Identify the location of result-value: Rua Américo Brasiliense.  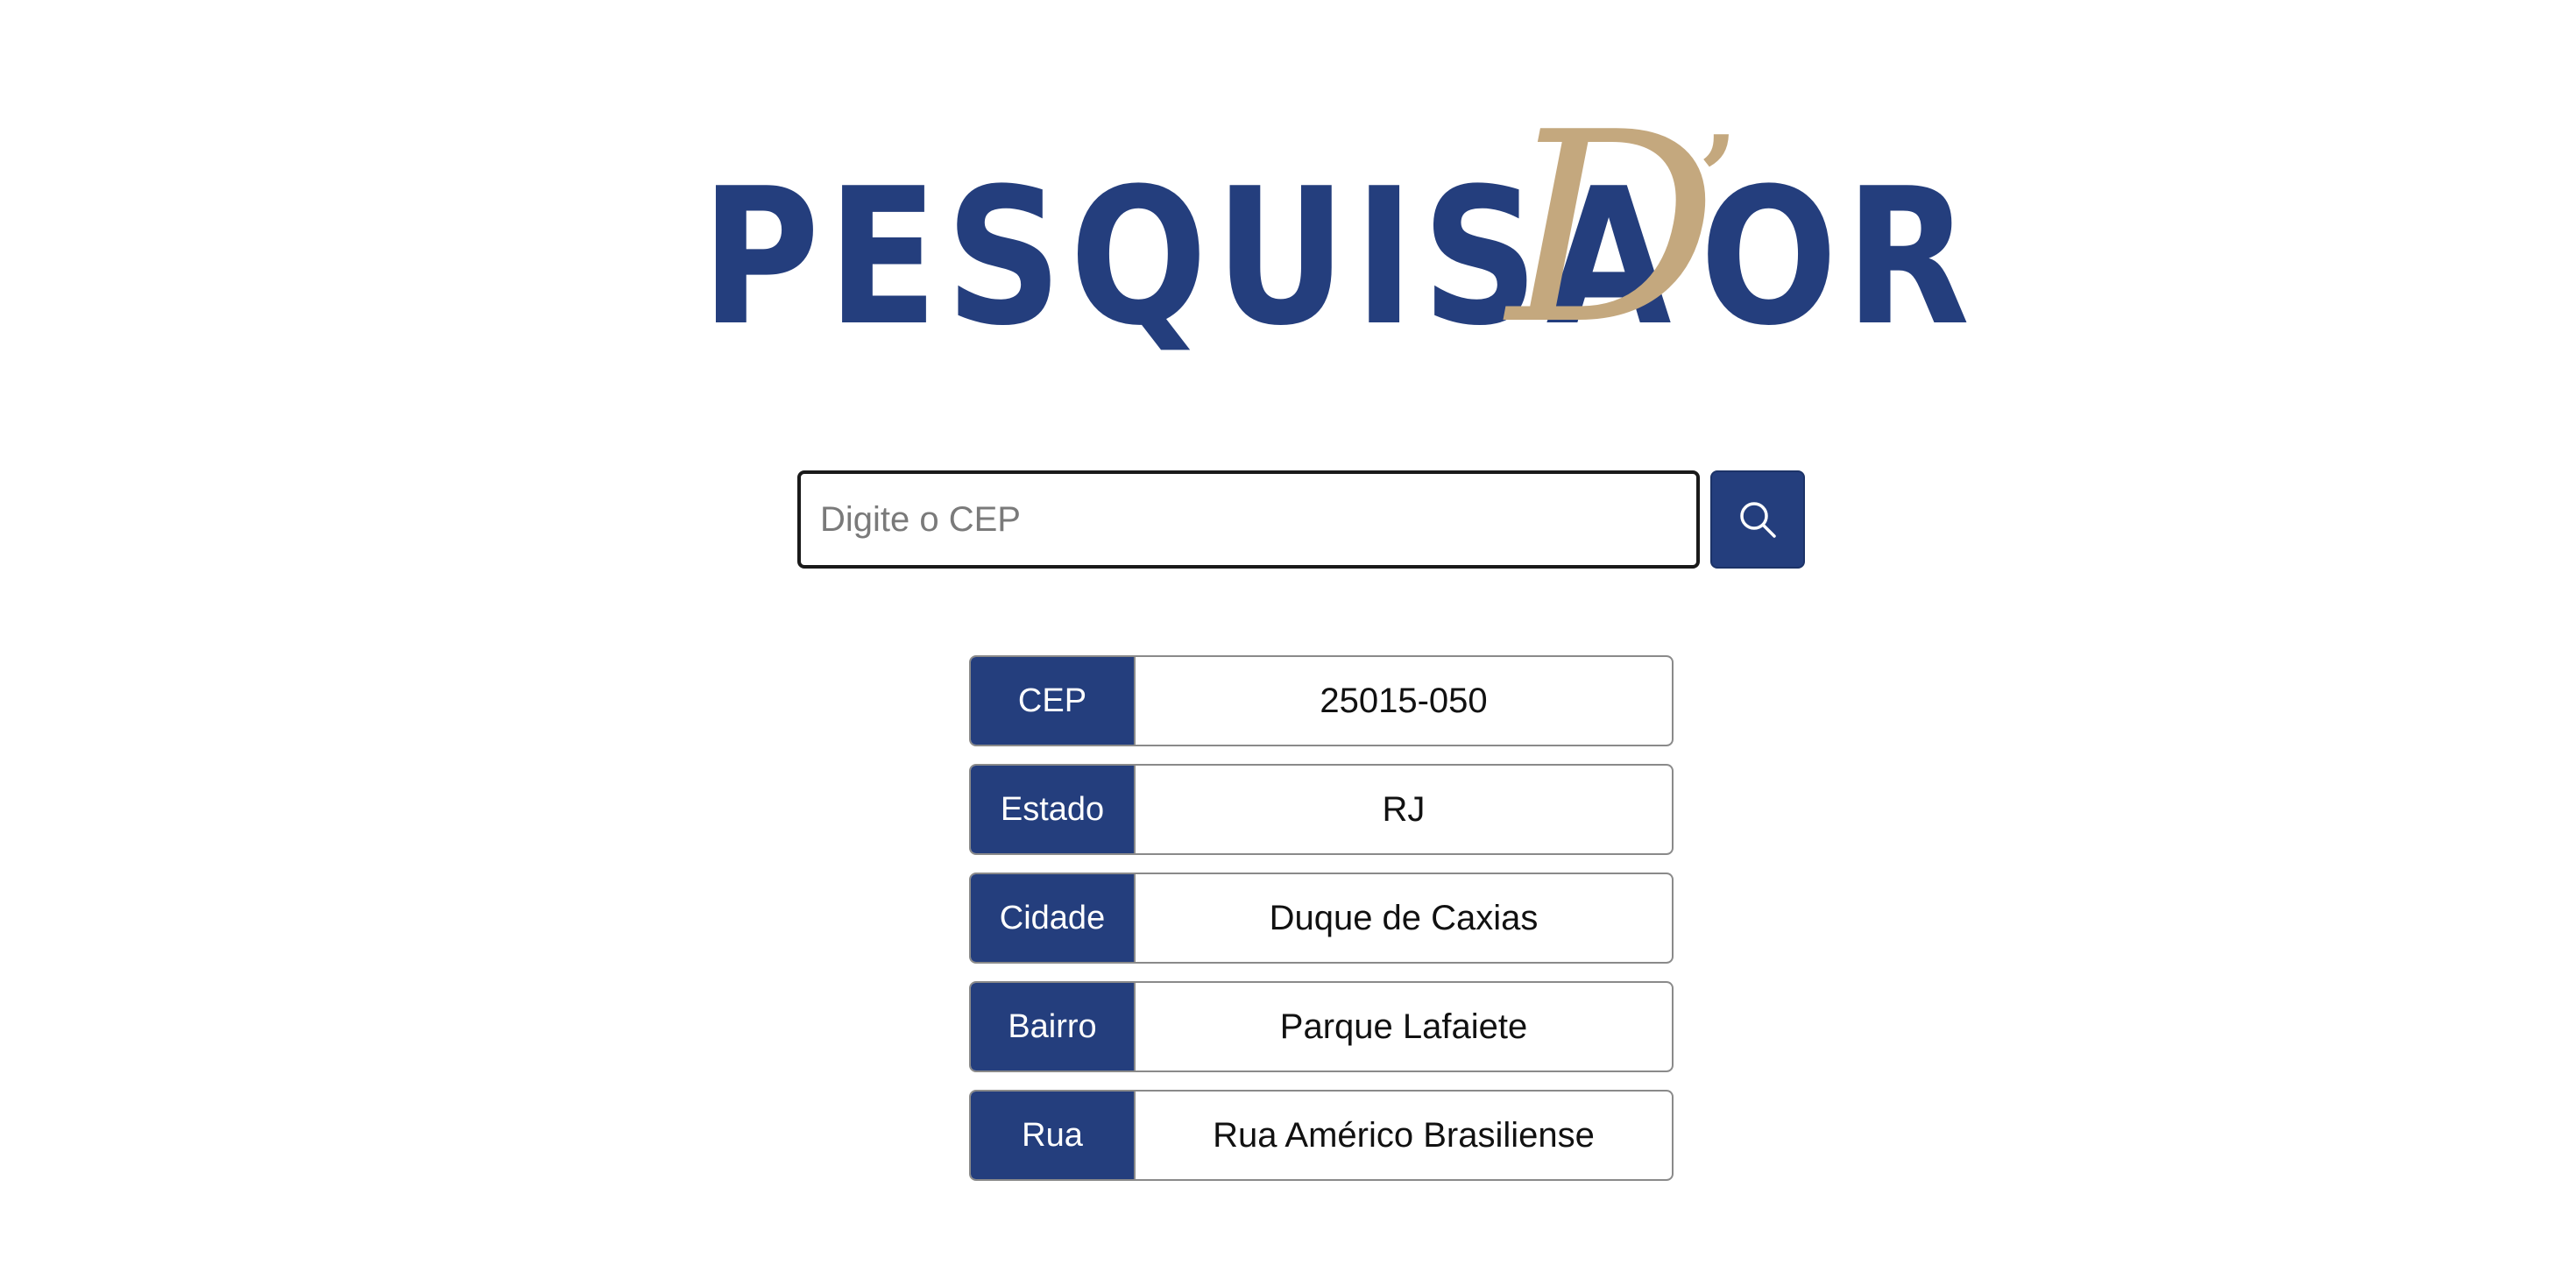
(1404, 1135).